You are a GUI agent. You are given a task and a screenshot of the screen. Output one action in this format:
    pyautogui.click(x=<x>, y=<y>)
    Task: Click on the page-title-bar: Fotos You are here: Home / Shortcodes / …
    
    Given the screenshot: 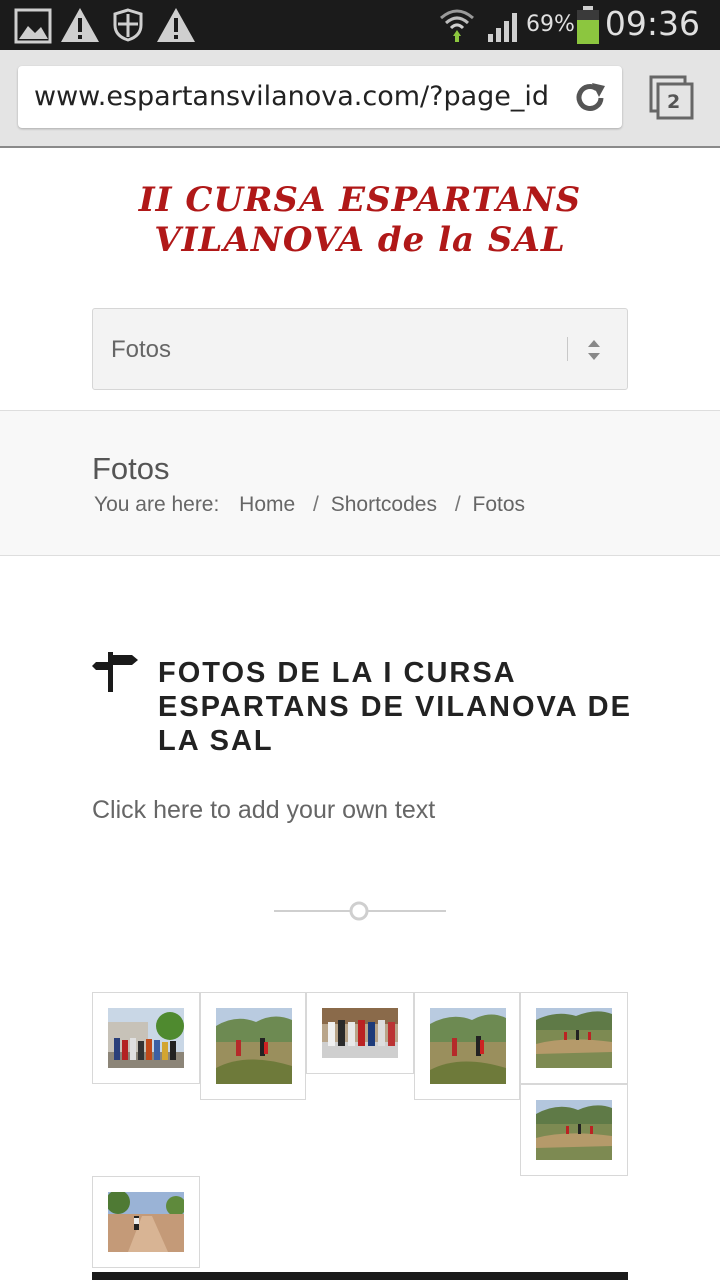 What is the action you would take?
    pyautogui.click(x=360, y=483)
    